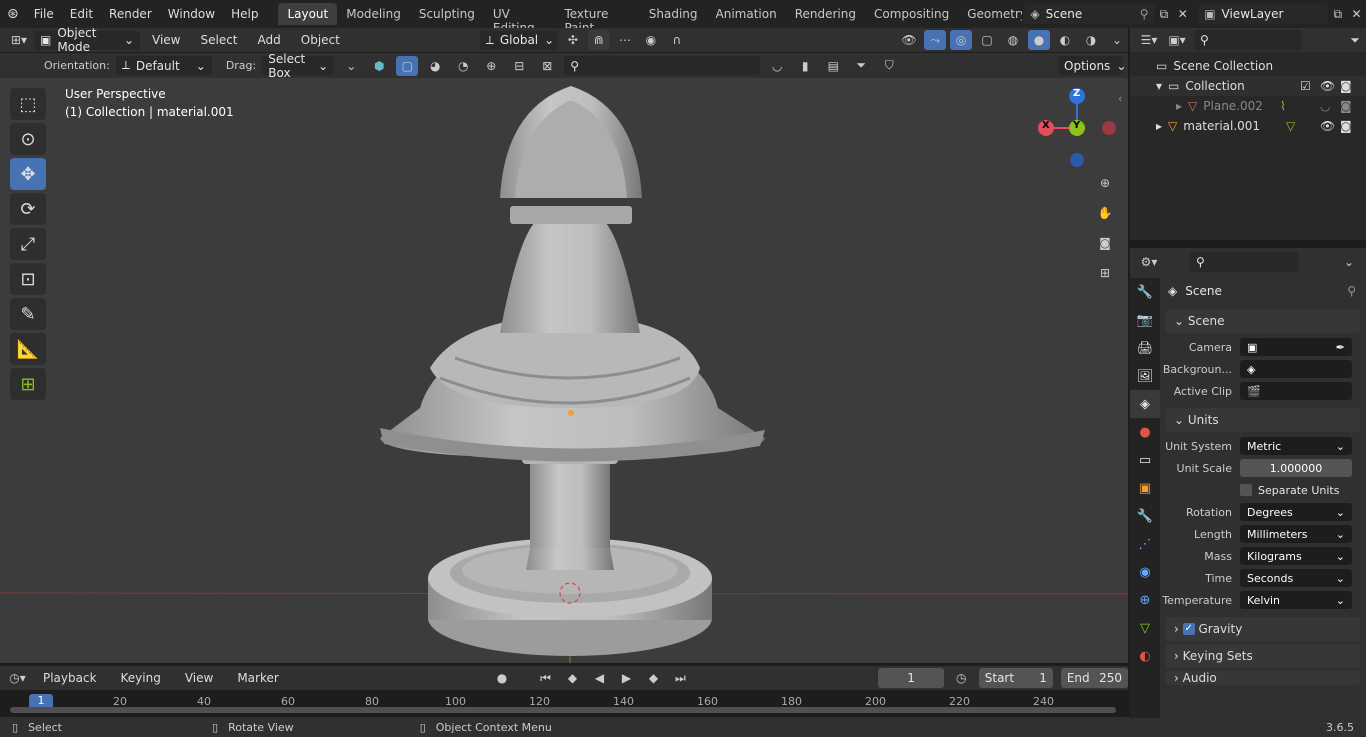 The width and height of the screenshot is (1366, 737). Describe the element at coordinates (825, 14) in the screenshot. I see `tab-rendering: Rendering` at that location.